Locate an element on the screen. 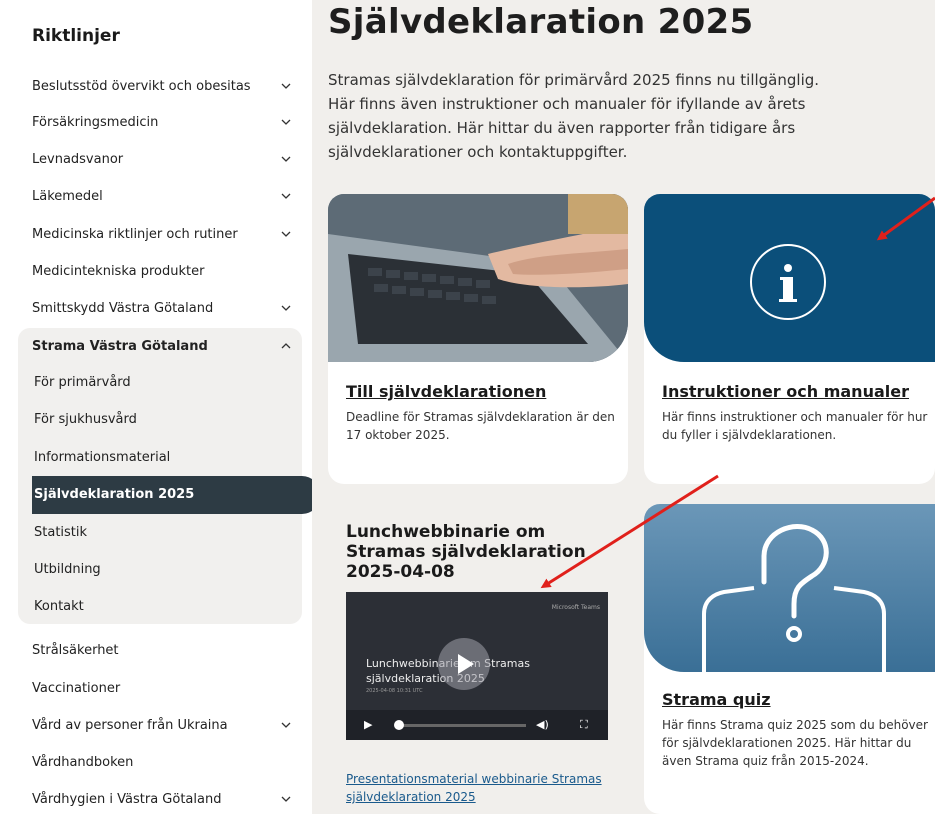 This screenshot has width=935, height=814. sidebar-item-label: Läkemedel is located at coordinates (67, 196).